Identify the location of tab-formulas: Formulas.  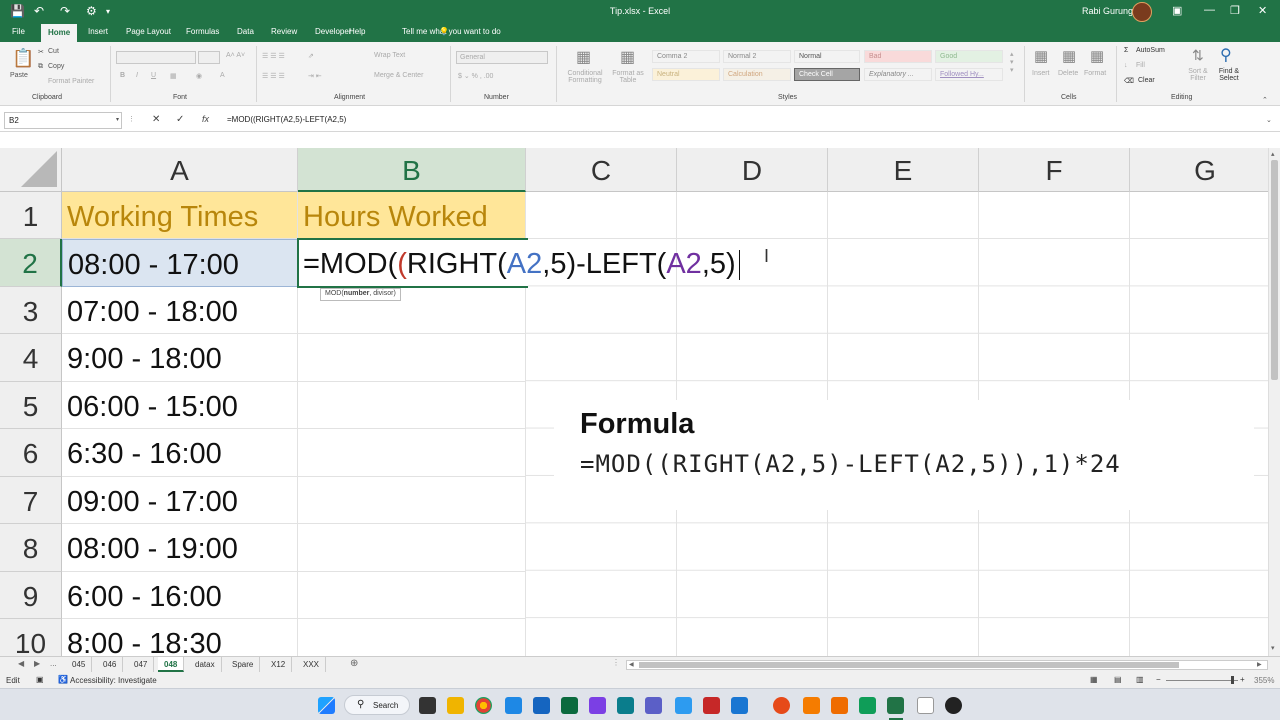
(202, 31).